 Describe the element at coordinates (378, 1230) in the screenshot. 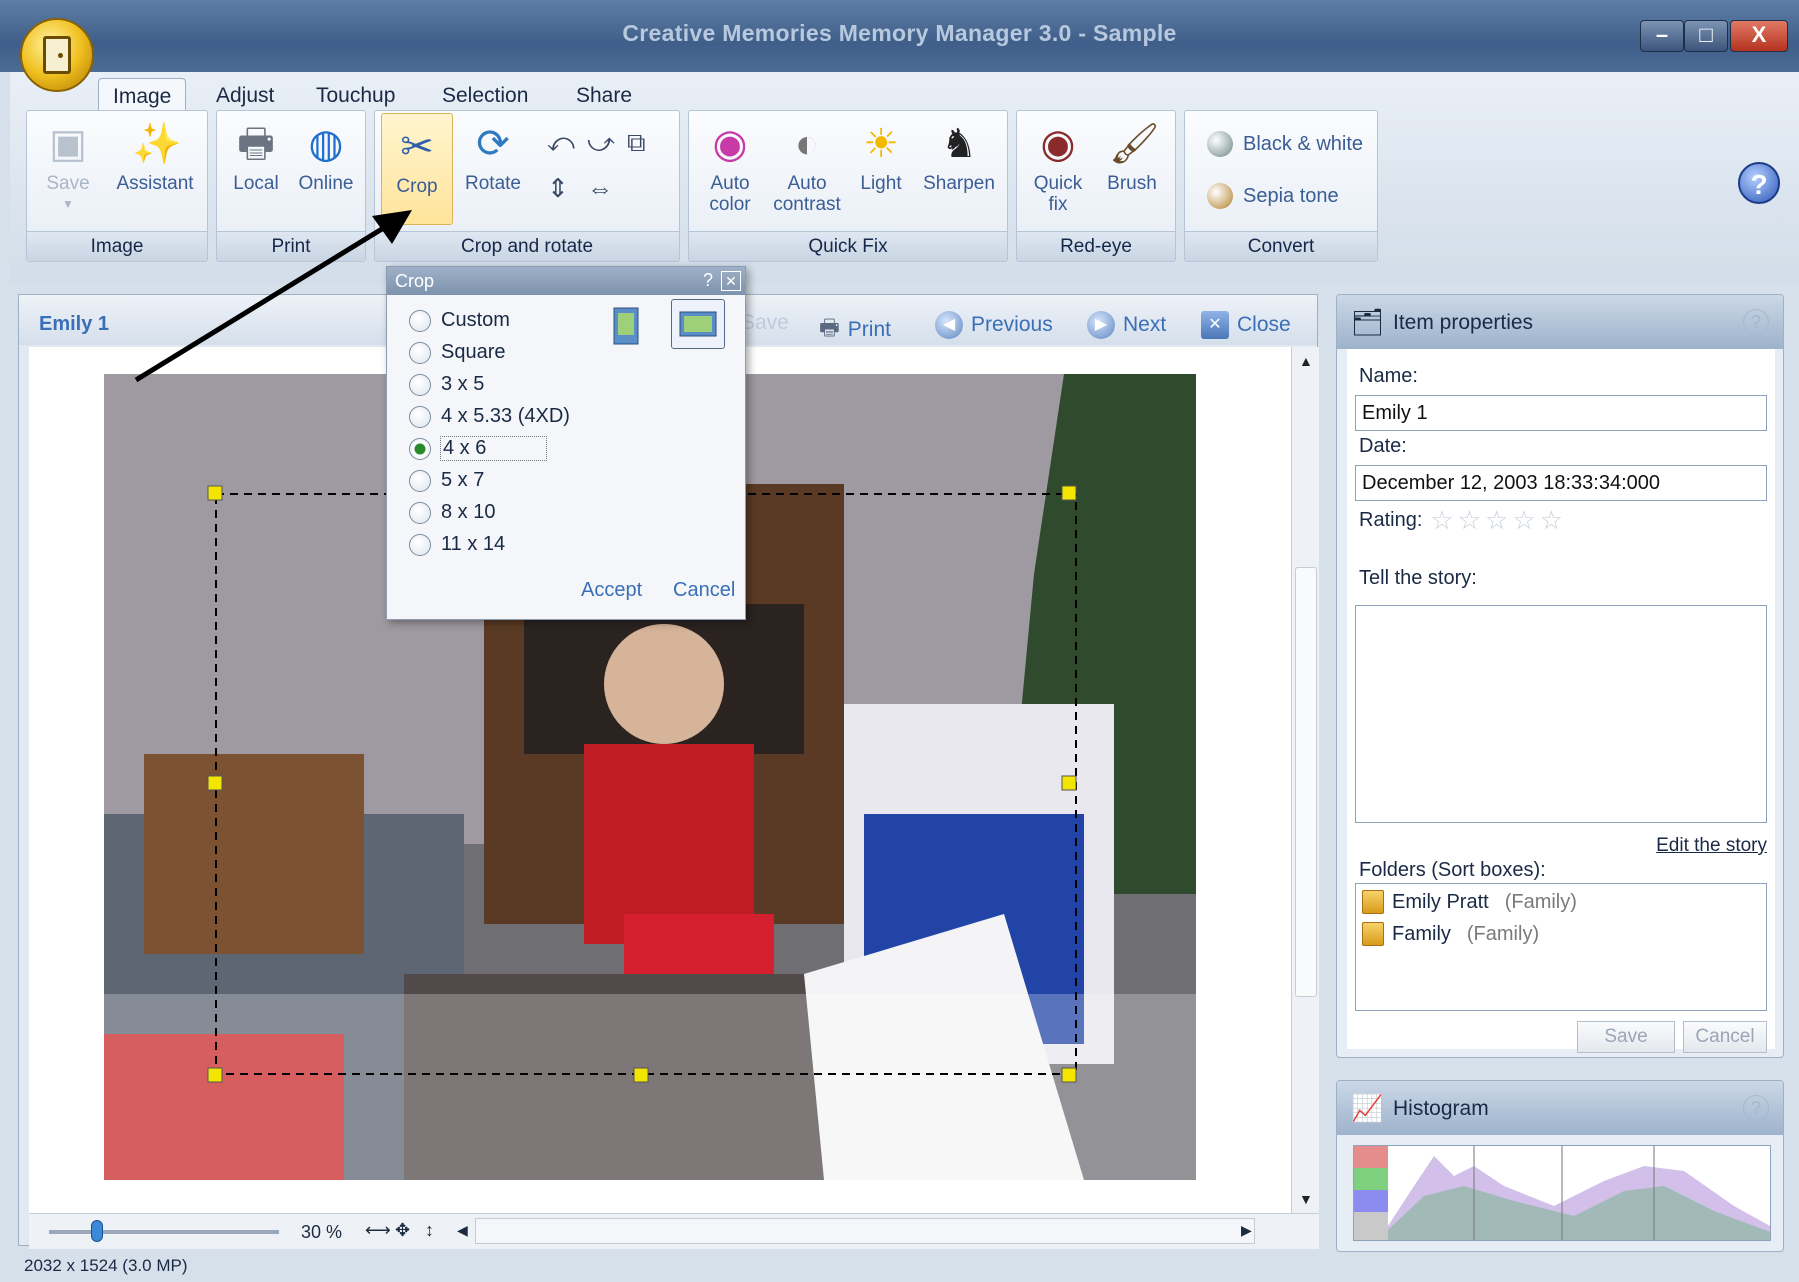

I see `fit-width-icon: ⟷` at that location.